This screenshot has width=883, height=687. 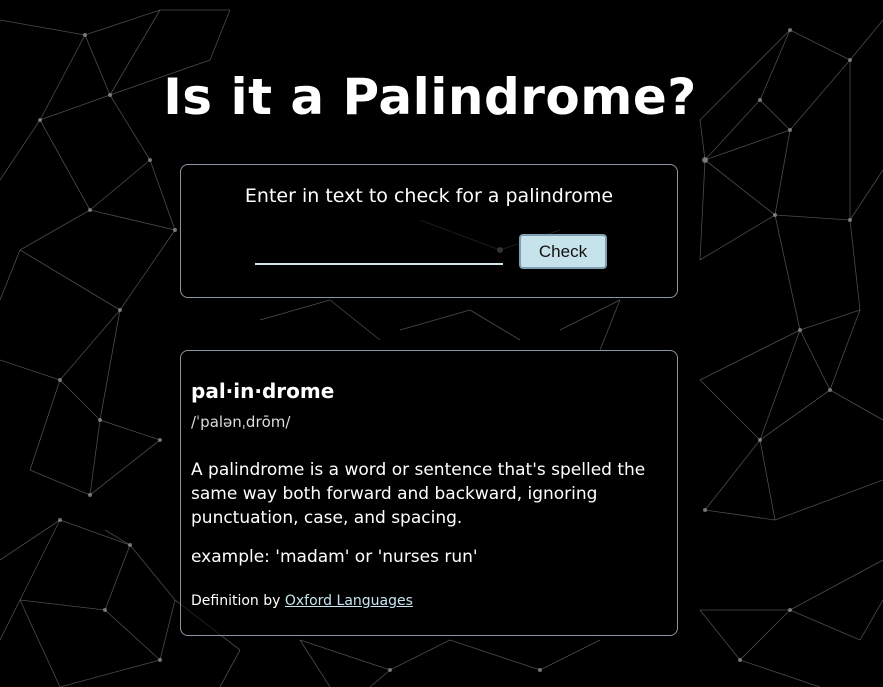 What do you see at coordinates (236, 601) in the screenshot?
I see `attribution-prefix: Definition by` at bounding box center [236, 601].